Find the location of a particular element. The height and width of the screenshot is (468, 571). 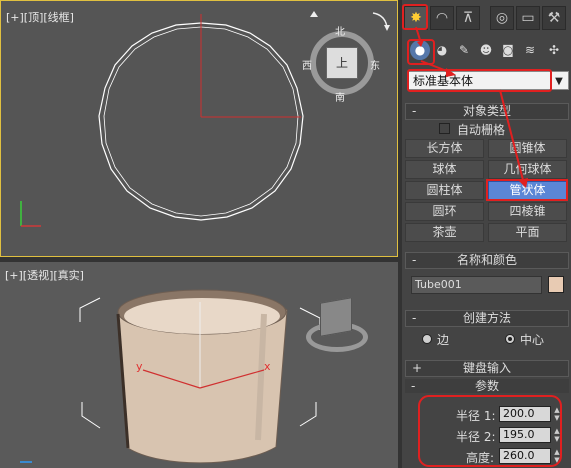

object-name-field: Tube001 is located at coordinates (476, 285).